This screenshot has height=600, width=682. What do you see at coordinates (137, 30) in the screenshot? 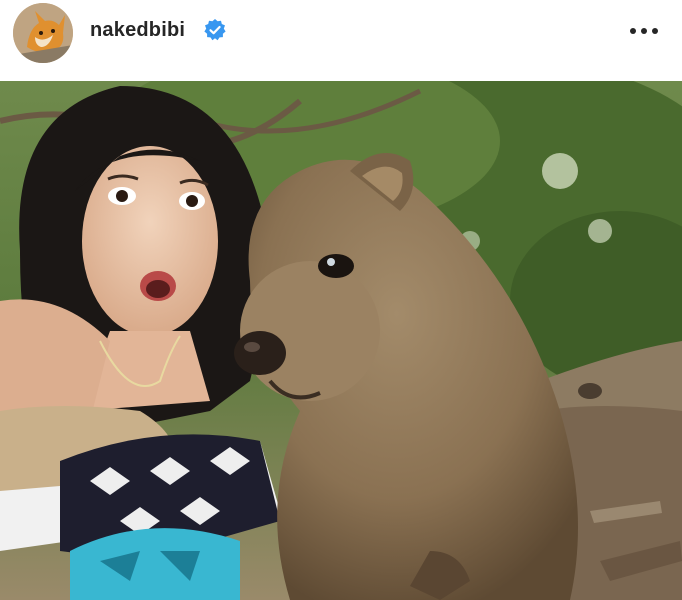
I see `username: nakedbibi` at bounding box center [137, 30].